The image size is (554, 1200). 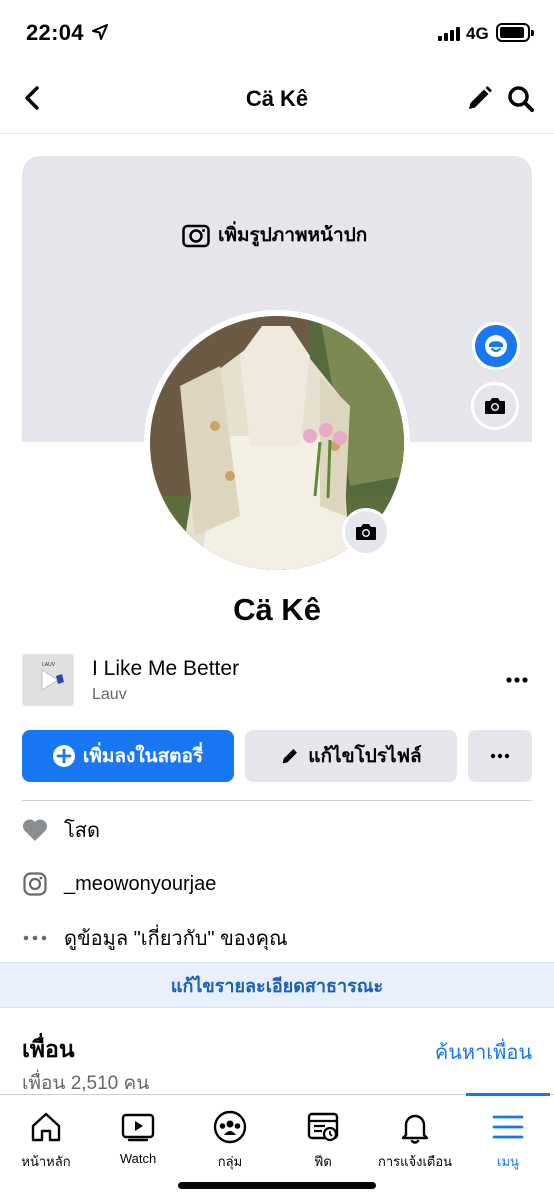 What do you see at coordinates (477, 33) in the screenshot?
I see `network-type: 4G` at bounding box center [477, 33].